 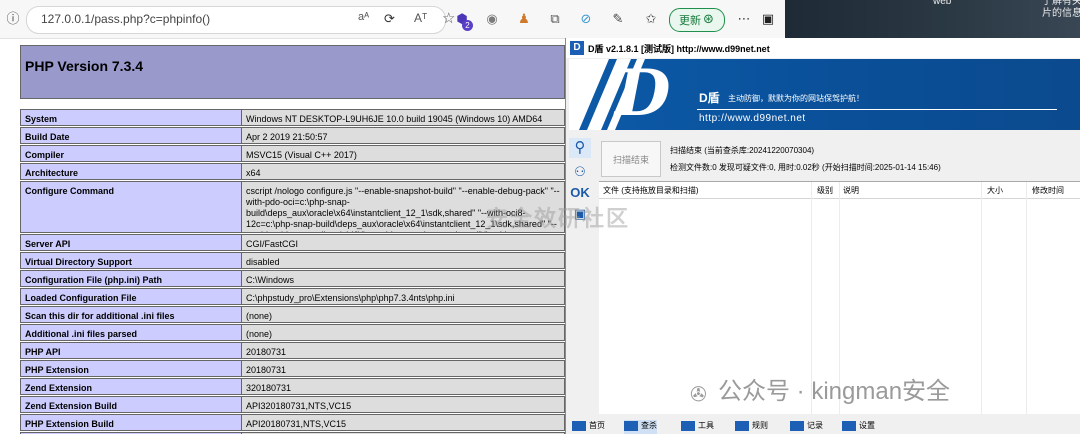 What do you see at coordinates (131, 404) in the screenshot?
I see `row-key: Zend Extension Build` at bounding box center [131, 404].